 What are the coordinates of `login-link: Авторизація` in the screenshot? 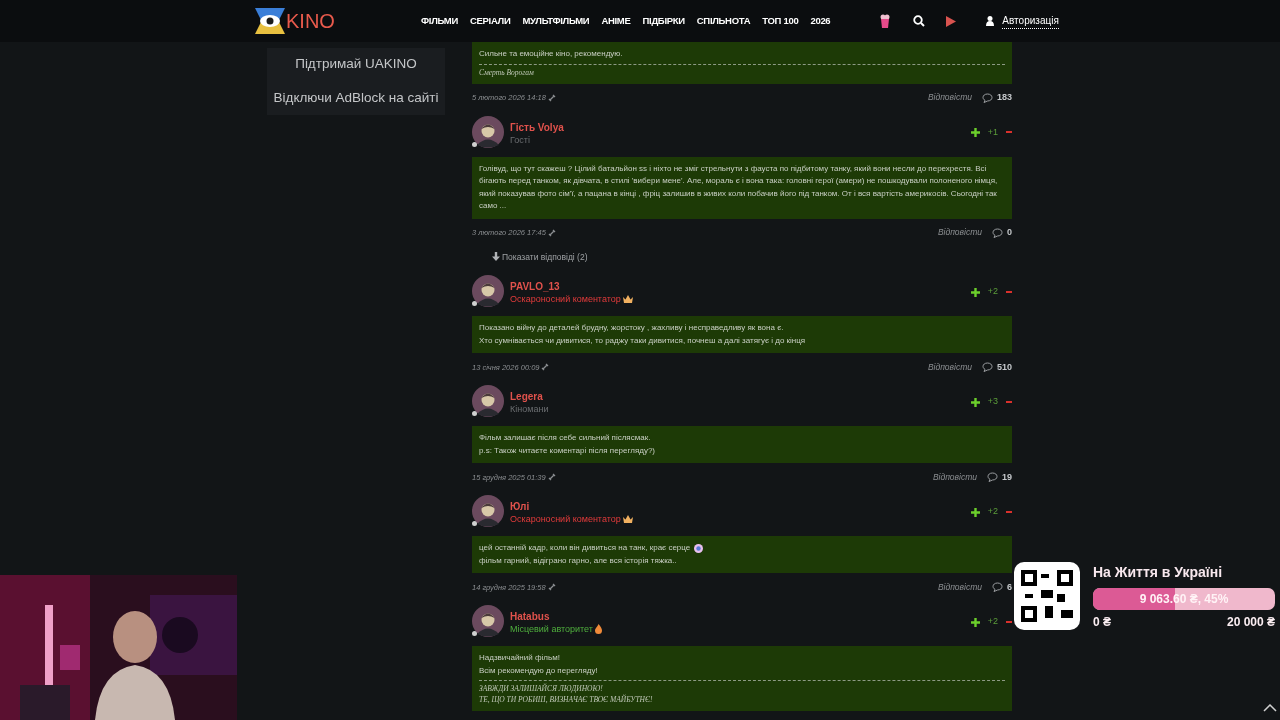 It's located at (1030, 21).